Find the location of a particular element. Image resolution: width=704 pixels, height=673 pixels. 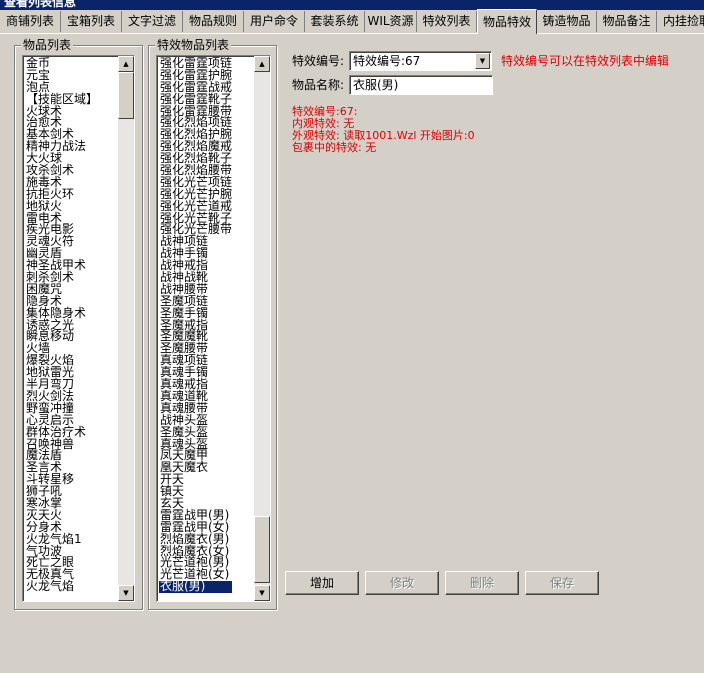

tab-auto-pickup: 内挂捡取 is located at coordinates (680, 21).